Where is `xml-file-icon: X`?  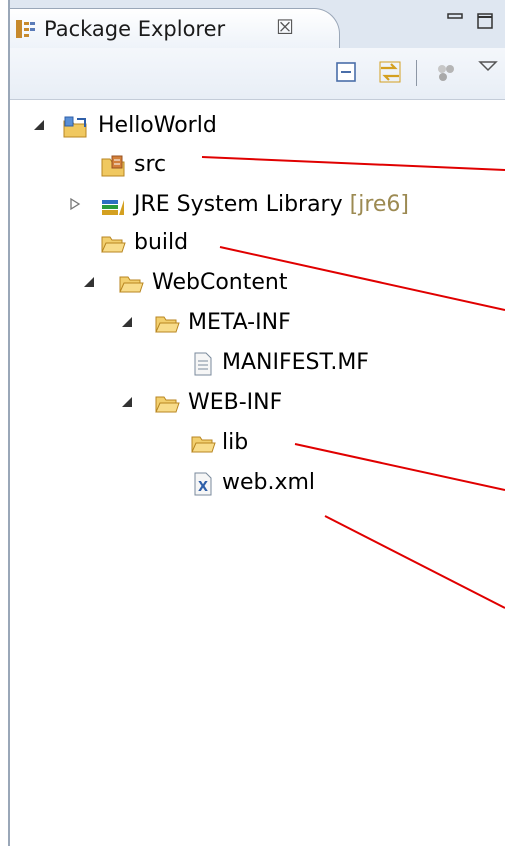 xml-file-icon: X is located at coordinates (203, 484).